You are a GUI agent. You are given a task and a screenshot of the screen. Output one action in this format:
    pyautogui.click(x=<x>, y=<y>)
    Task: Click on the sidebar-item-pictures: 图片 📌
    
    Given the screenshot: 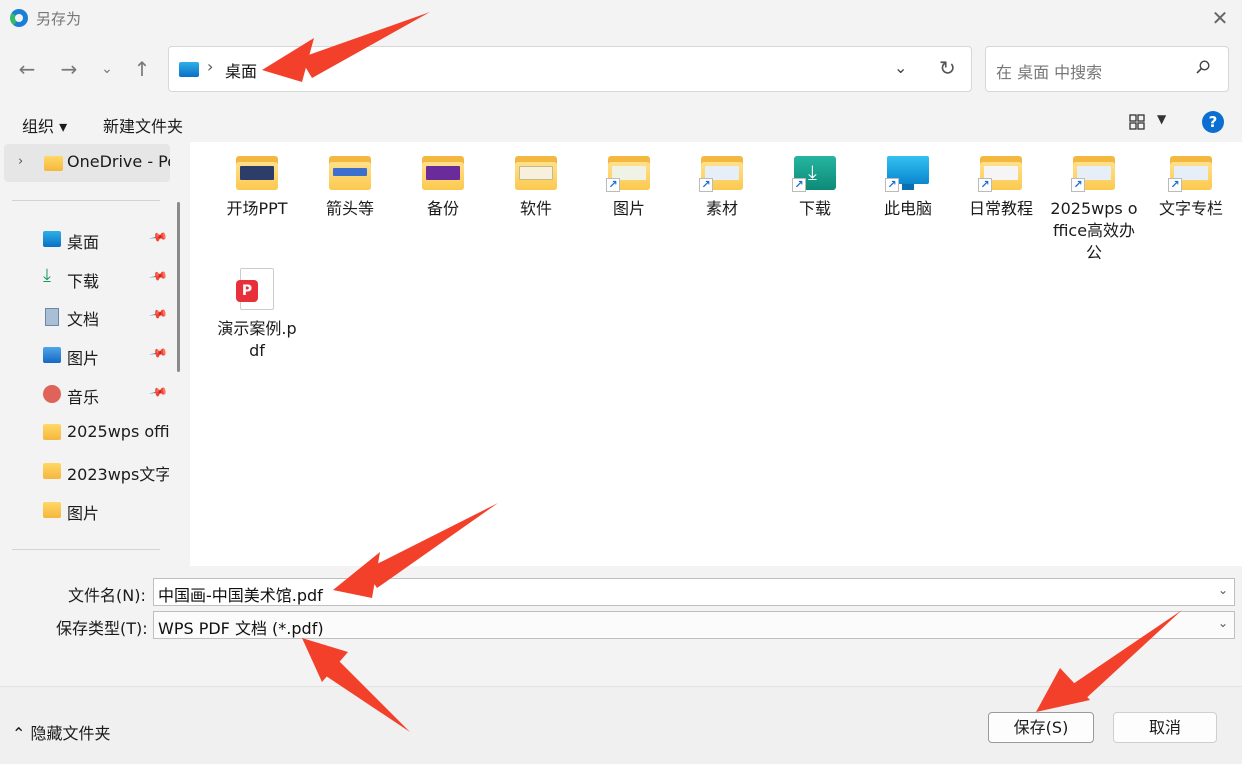 What is the action you would take?
    pyautogui.click(x=88, y=356)
    